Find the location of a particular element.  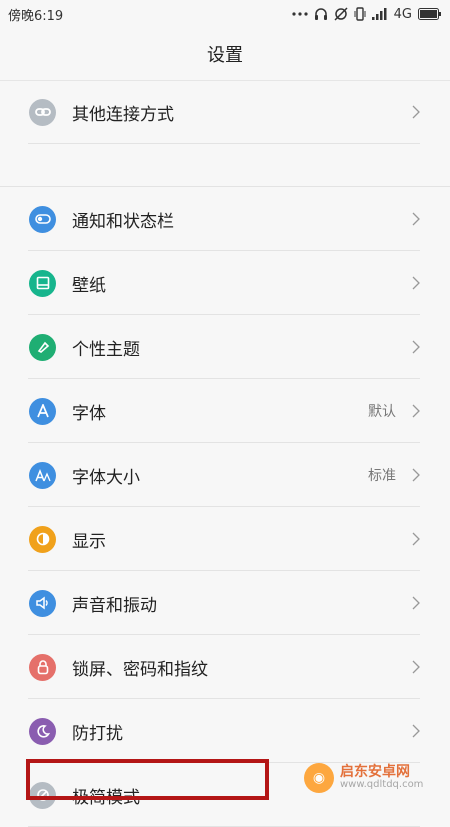

settings-item-sound: 声音和振动 is located at coordinates (225, 603).